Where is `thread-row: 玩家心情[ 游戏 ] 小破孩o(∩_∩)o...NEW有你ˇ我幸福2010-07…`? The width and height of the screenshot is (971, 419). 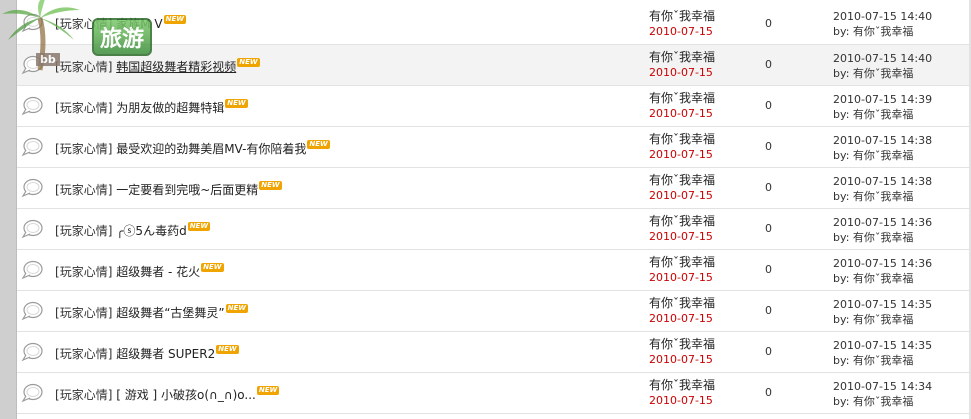
thread-row: 玩家心情[ 游戏 ] 小破孩o(∩_∩)o...NEW有你ˇ我幸福2010-07… is located at coordinates (493, 393).